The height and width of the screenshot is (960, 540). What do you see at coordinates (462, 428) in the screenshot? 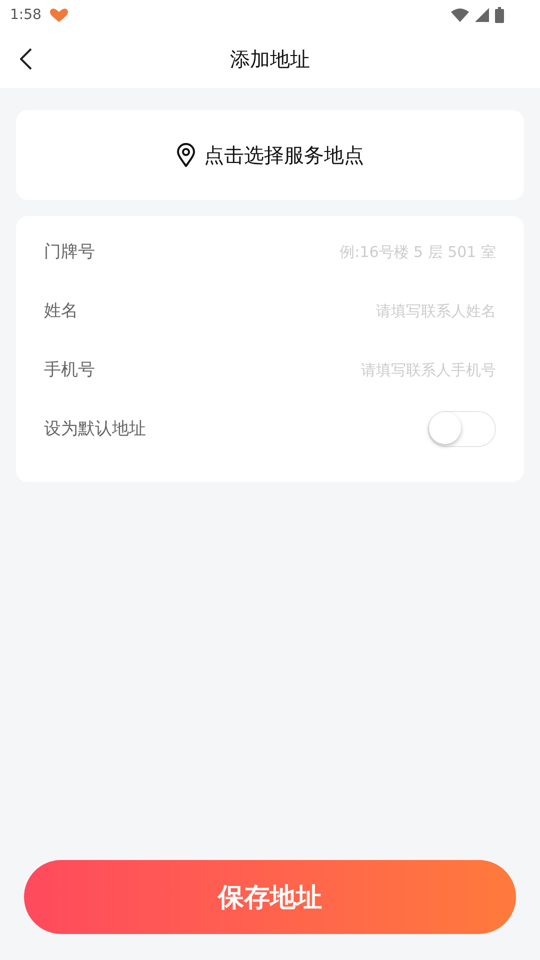
I see `toggle-switch` at bounding box center [462, 428].